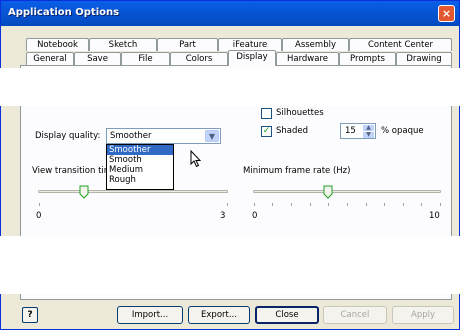 Image resolution: width=462 pixels, height=331 pixels. I want to click on apply-button: Apply, so click(423, 315).